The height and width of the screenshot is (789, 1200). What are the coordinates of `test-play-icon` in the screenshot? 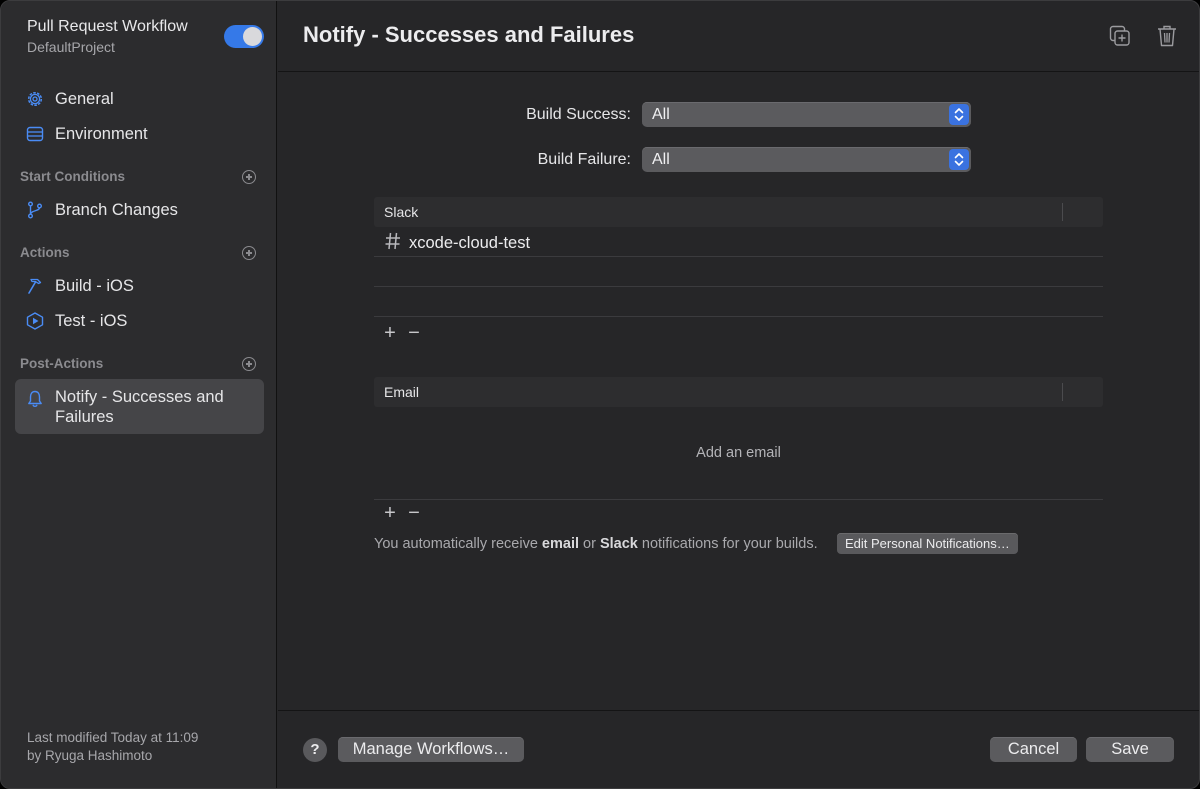 It's located at (35, 321).